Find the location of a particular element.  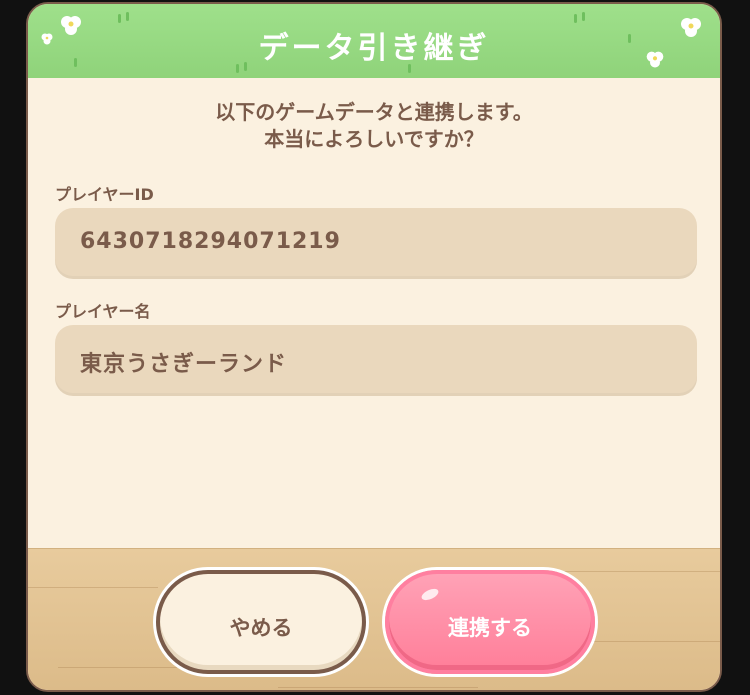

confirmation-message: 以下のゲームデータと連携します。 本当によろしいですか？ is located at coordinates (374, 126).